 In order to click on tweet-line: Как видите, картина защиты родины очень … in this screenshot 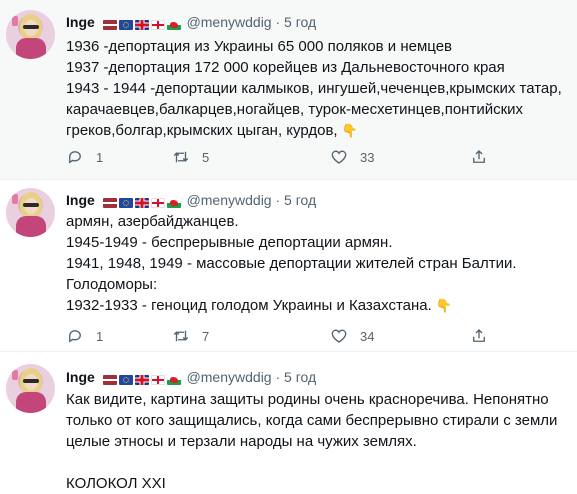, I will do `click(307, 399)`.